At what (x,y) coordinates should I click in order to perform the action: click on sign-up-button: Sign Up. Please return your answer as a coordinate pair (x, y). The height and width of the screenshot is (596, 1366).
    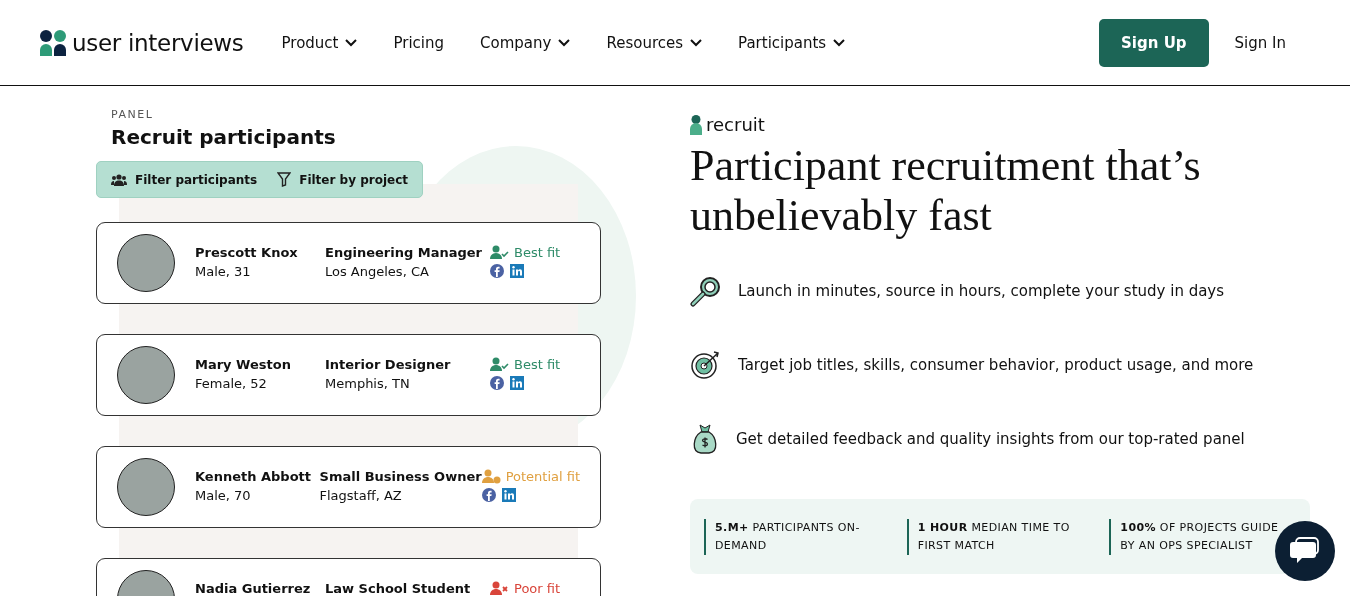
    Looking at the image, I should click on (1154, 42).